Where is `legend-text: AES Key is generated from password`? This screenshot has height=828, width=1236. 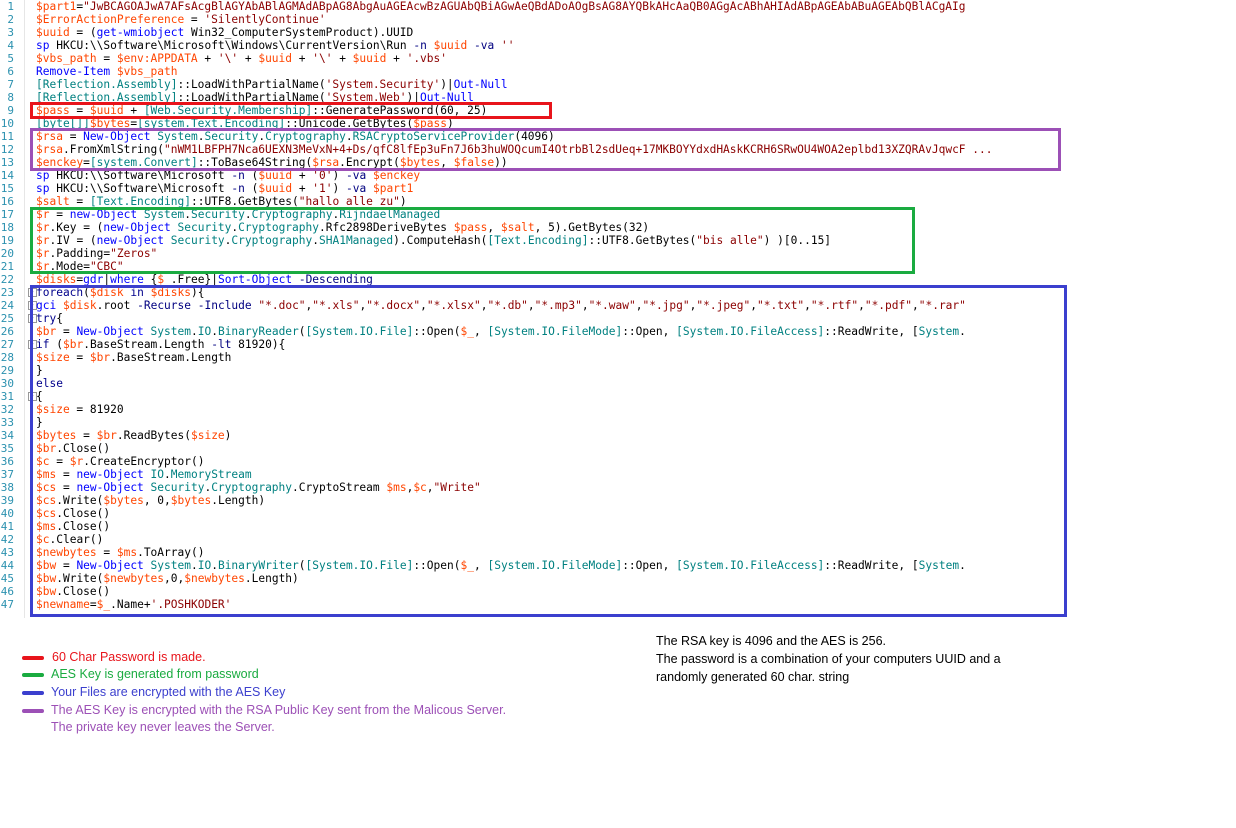
legend-text: AES Key is generated from password is located at coordinates (155, 674).